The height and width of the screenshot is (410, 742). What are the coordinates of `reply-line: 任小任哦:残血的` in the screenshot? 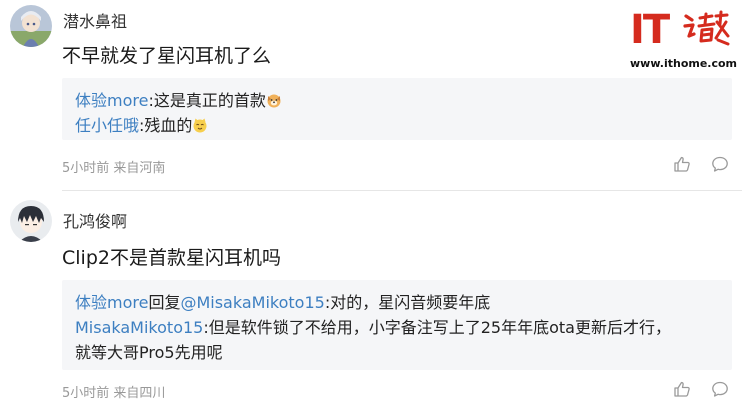 It's located at (141, 124).